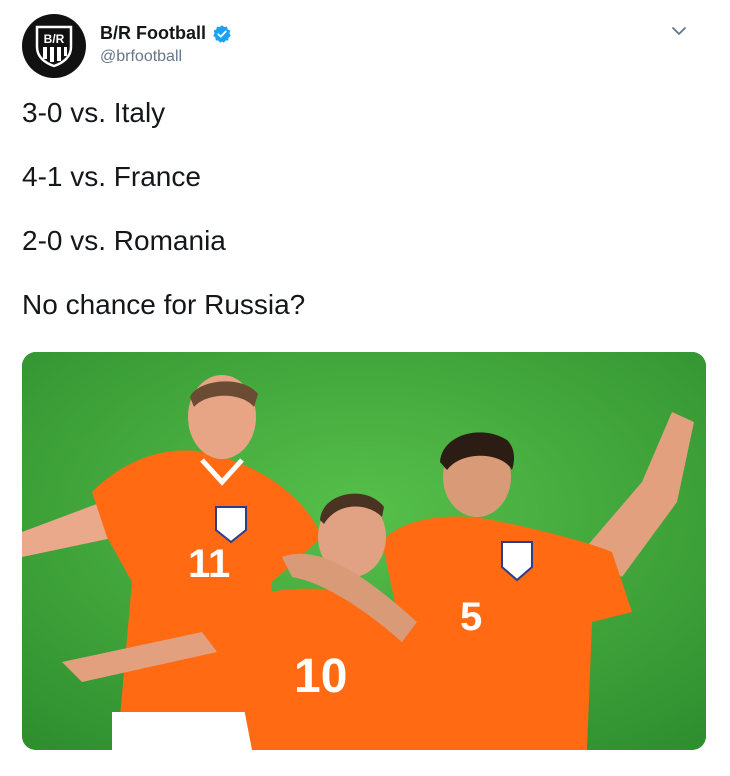  I want to click on account-names: B/R Football @brfootball, so click(166, 44).